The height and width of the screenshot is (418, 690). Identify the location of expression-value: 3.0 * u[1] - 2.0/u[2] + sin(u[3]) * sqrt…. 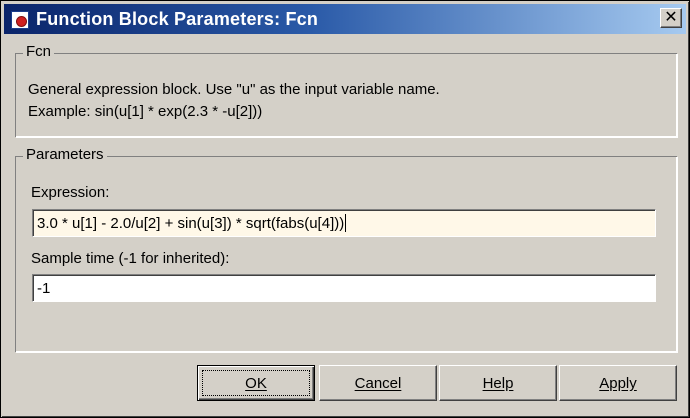
(191, 223).